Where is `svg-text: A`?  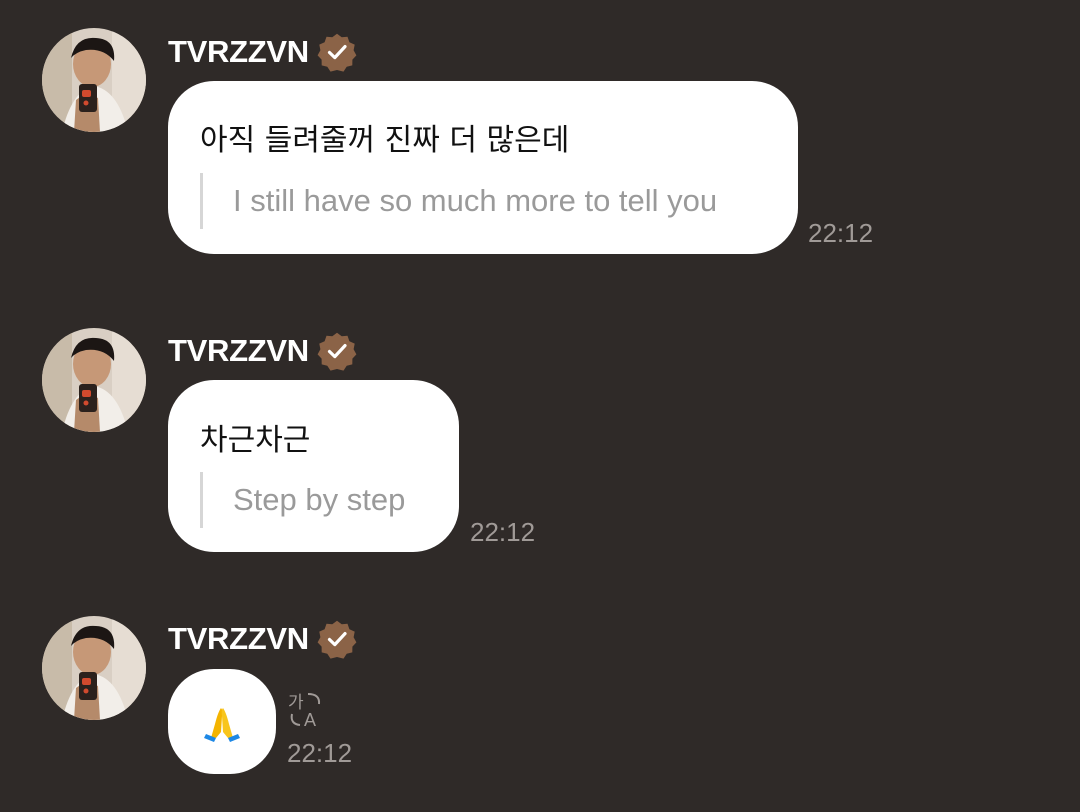 svg-text: A is located at coordinates (310, 720).